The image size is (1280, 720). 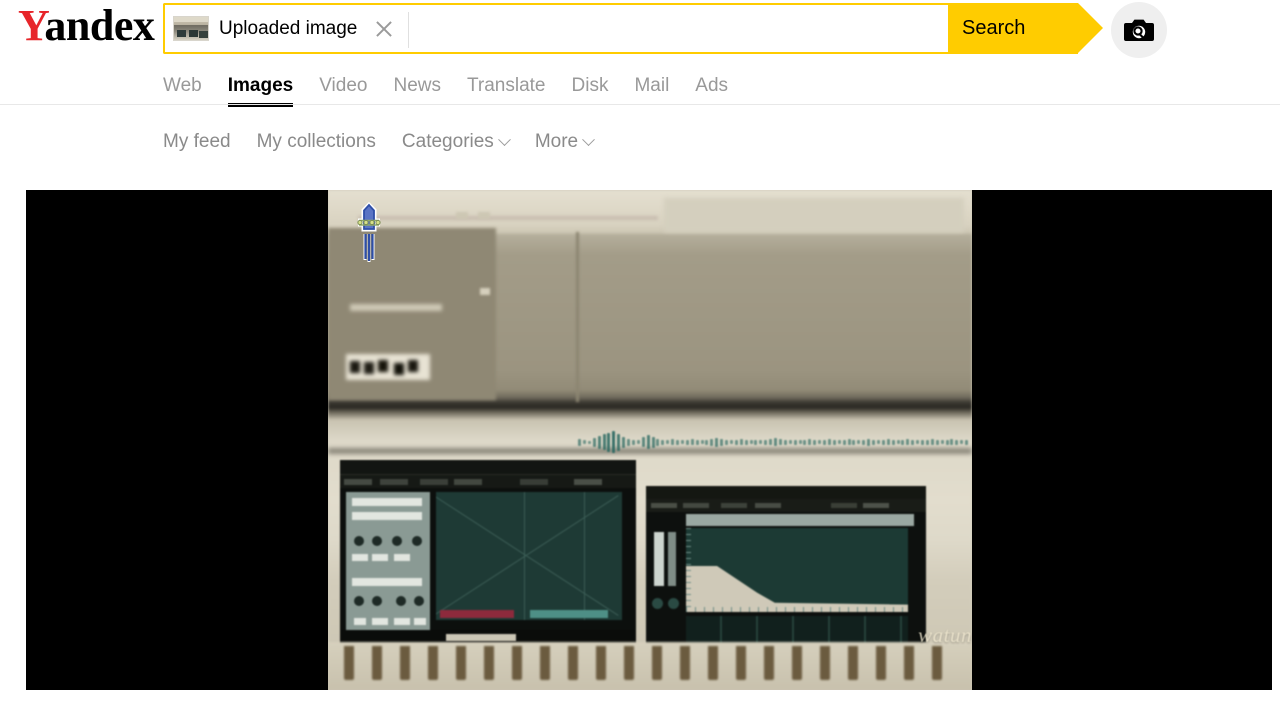 What do you see at coordinates (99, 25) in the screenshot?
I see `logo-text: andex` at bounding box center [99, 25].